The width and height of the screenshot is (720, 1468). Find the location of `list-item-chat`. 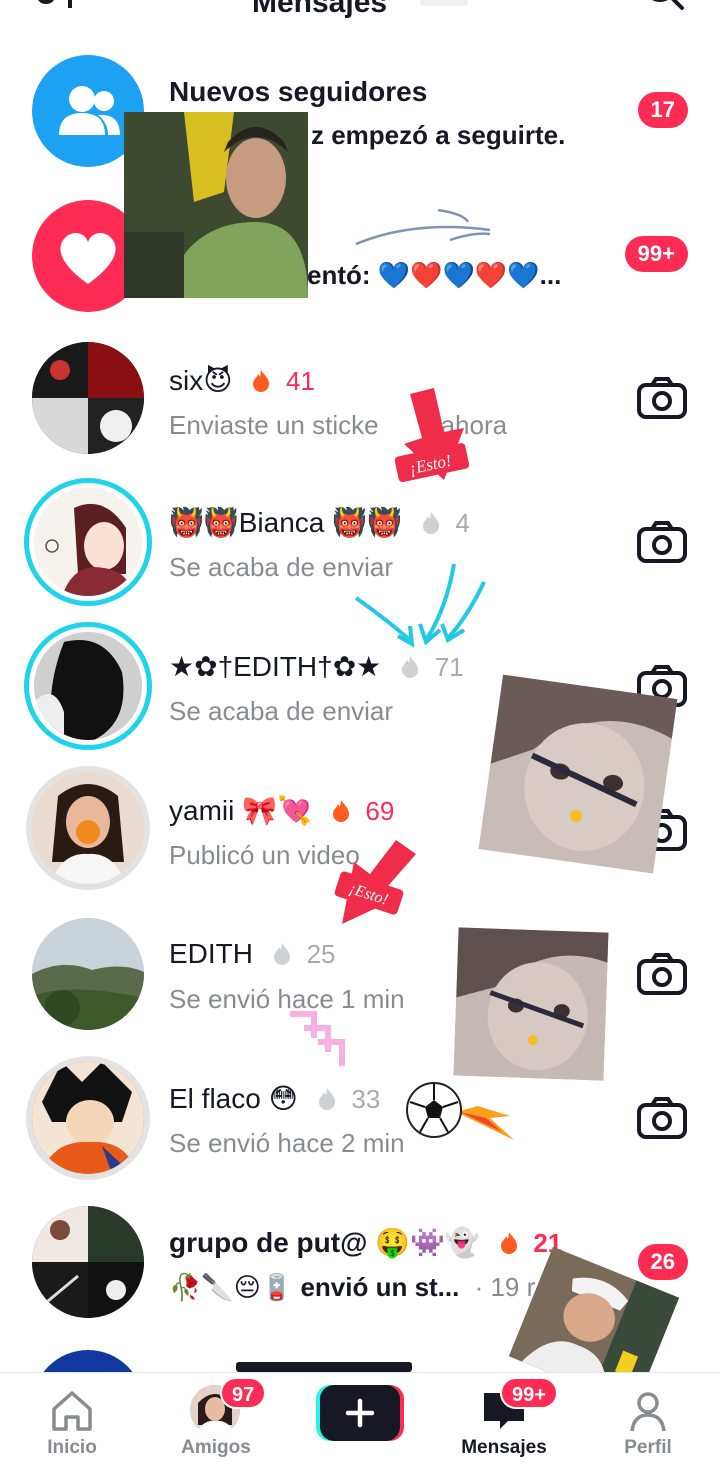

list-item-chat is located at coordinates (360, 1405).